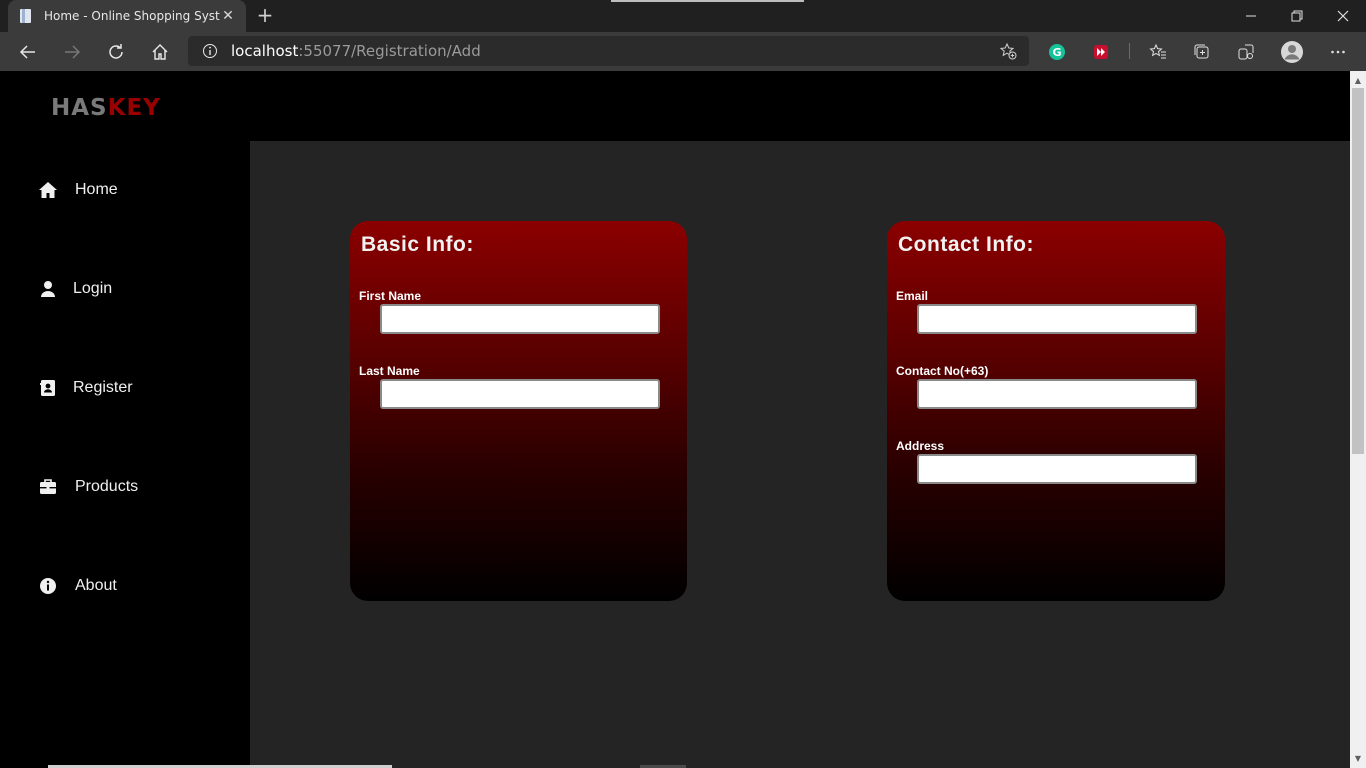 This screenshot has width=1366, height=768. I want to click on favorites-icon, so click(1158, 52).